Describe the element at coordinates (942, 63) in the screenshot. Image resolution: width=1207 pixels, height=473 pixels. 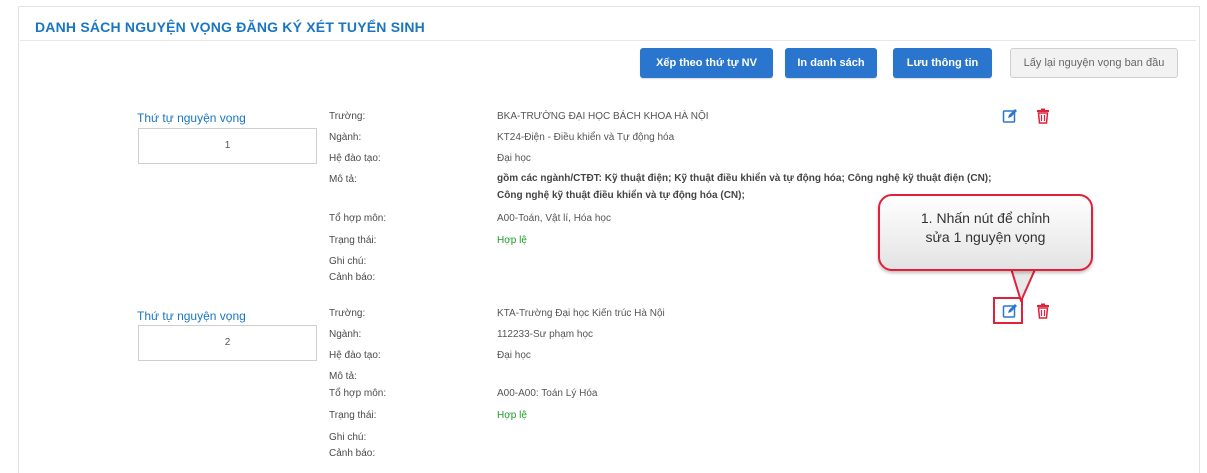
I see `save-info-button: Lưu thông tin` at that location.